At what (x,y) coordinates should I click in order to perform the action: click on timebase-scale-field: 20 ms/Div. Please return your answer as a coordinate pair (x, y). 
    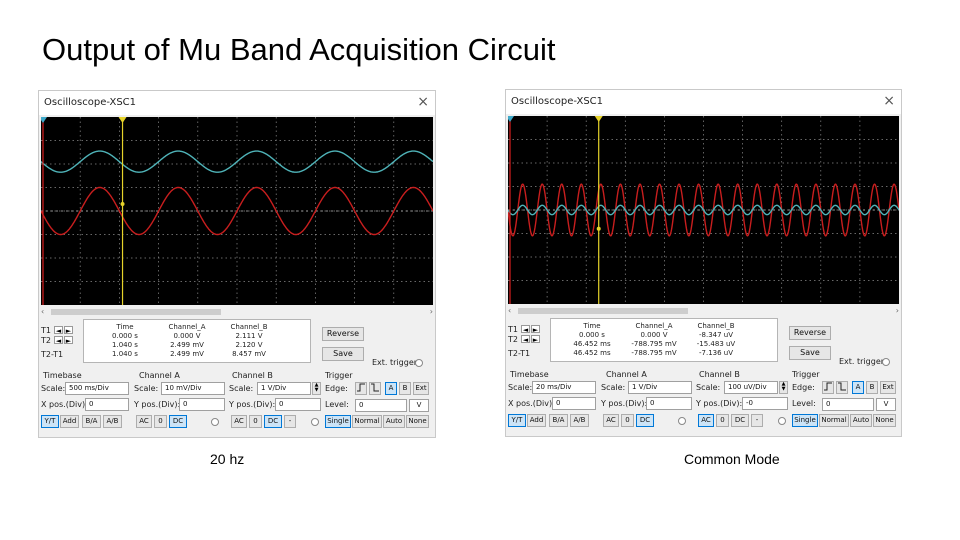
    Looking at the image, I should click on (564, 387).